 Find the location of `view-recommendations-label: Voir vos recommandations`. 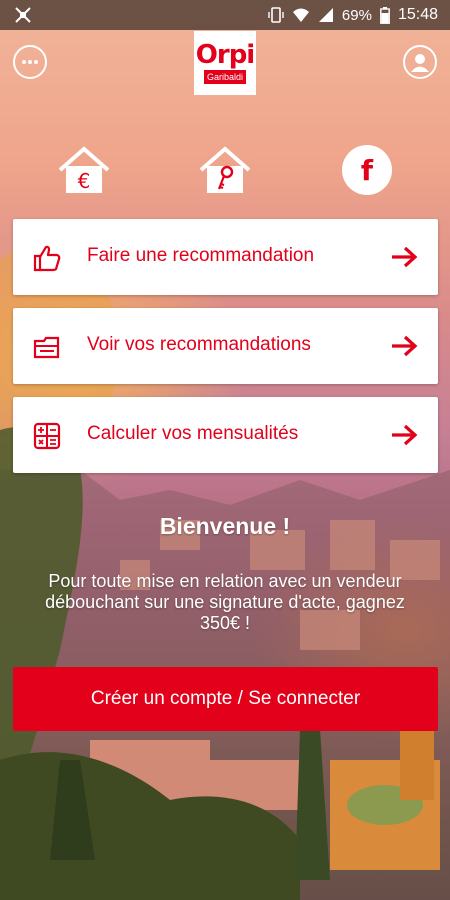

view-recommendations-label: Voir vos recommandations is located at coordinates (199, 344).